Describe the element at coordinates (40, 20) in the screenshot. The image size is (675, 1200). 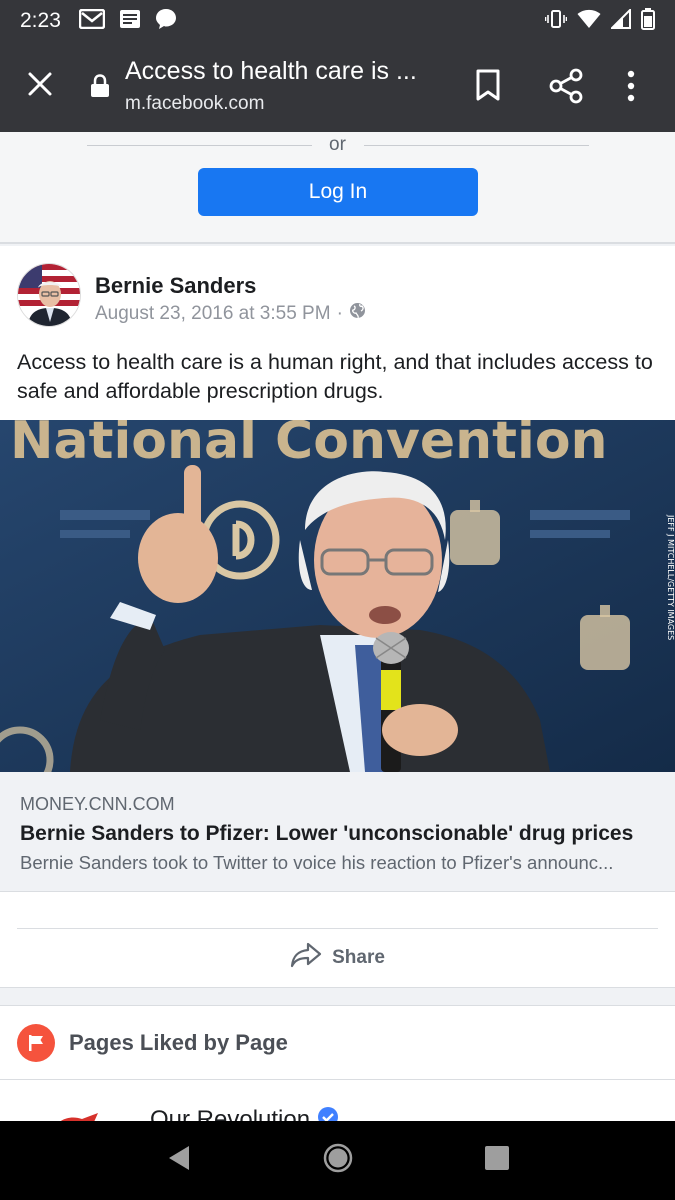
I see `status-time: 2:23` at that location.